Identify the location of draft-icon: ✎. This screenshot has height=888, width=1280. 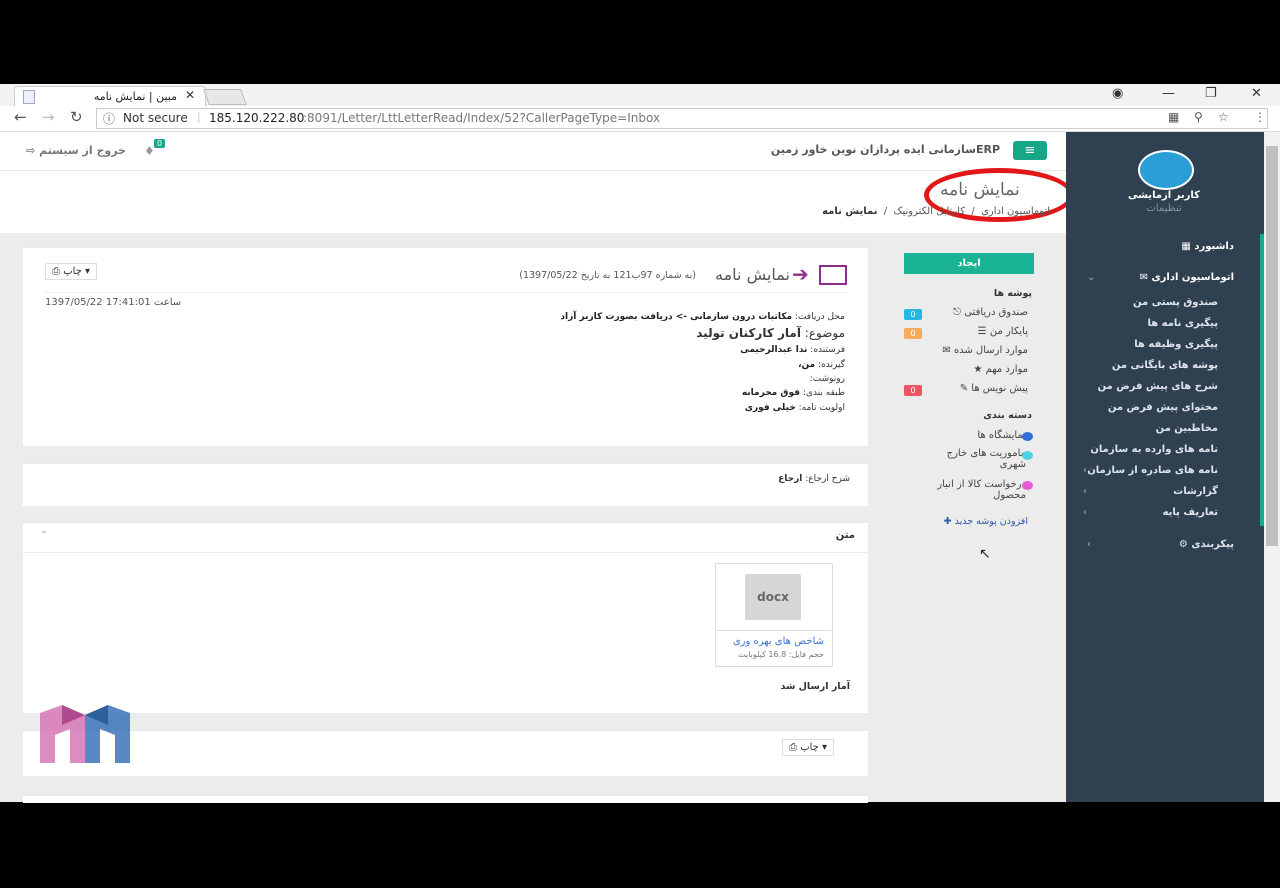
(964, 388).